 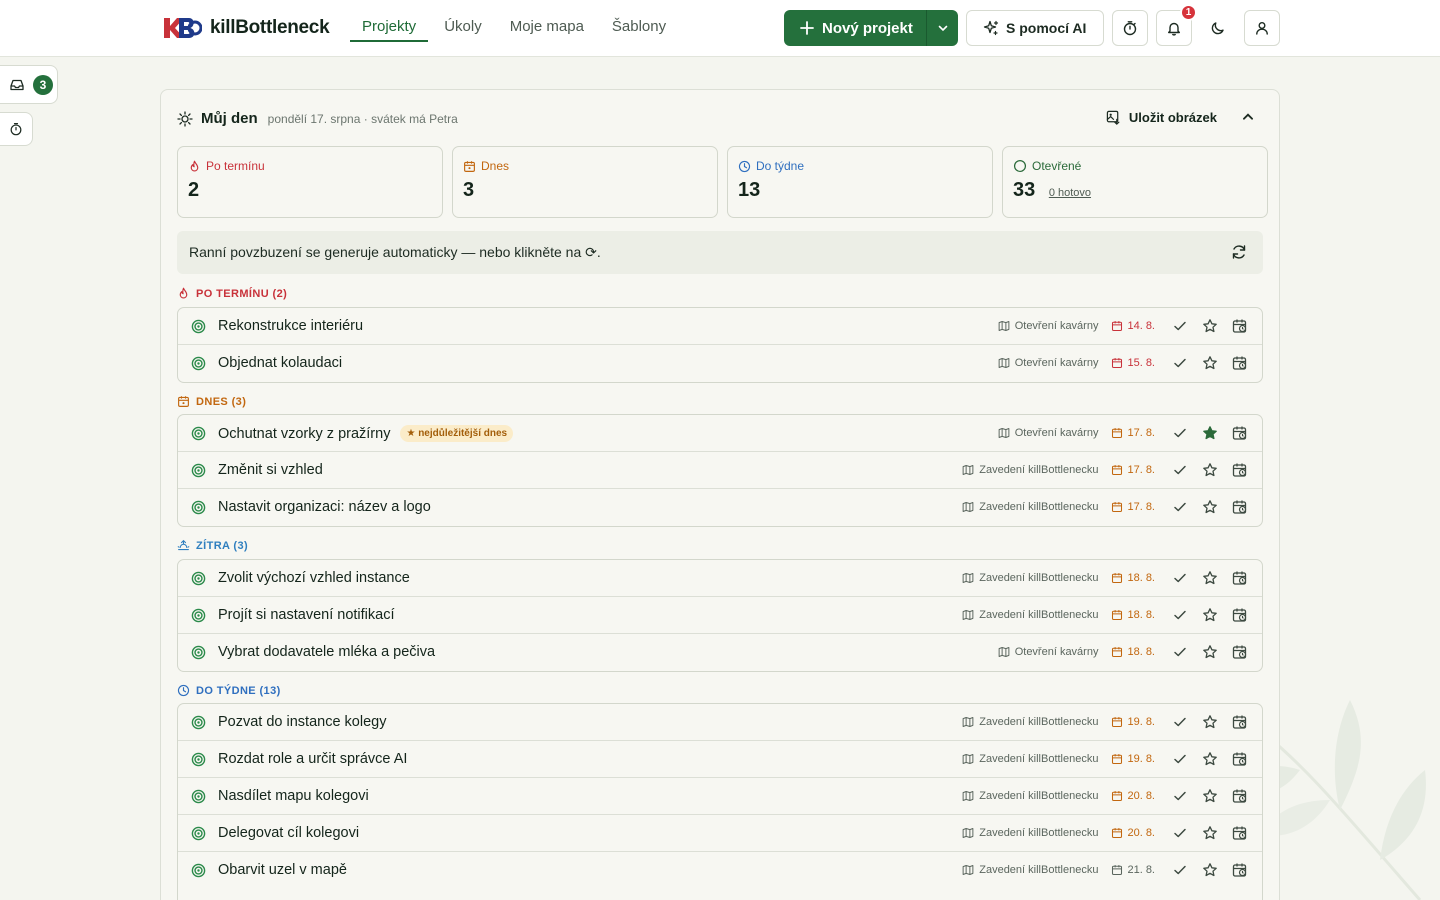 What do you see at coordinates (306, 615) in the screenshot?
I see `task-title: Projít si nastavení notifikací` at bounding box center [306, 615].